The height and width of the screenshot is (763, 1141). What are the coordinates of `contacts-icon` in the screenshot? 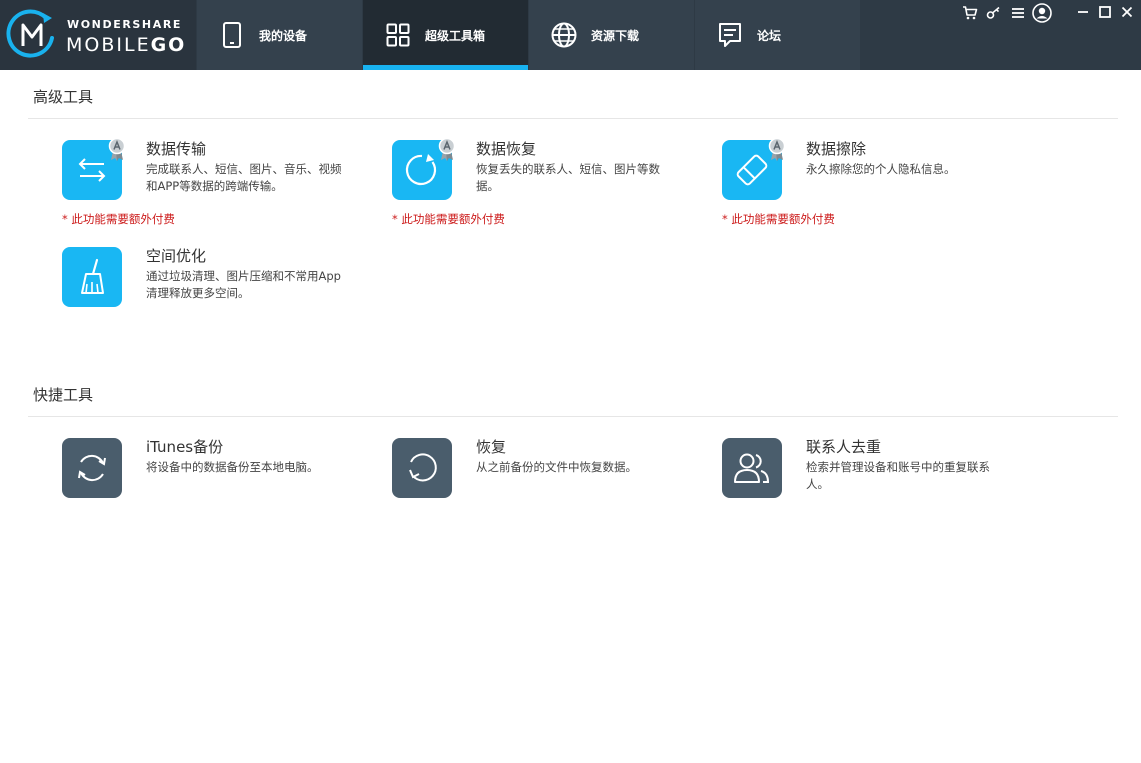 It's located at (752, 468).